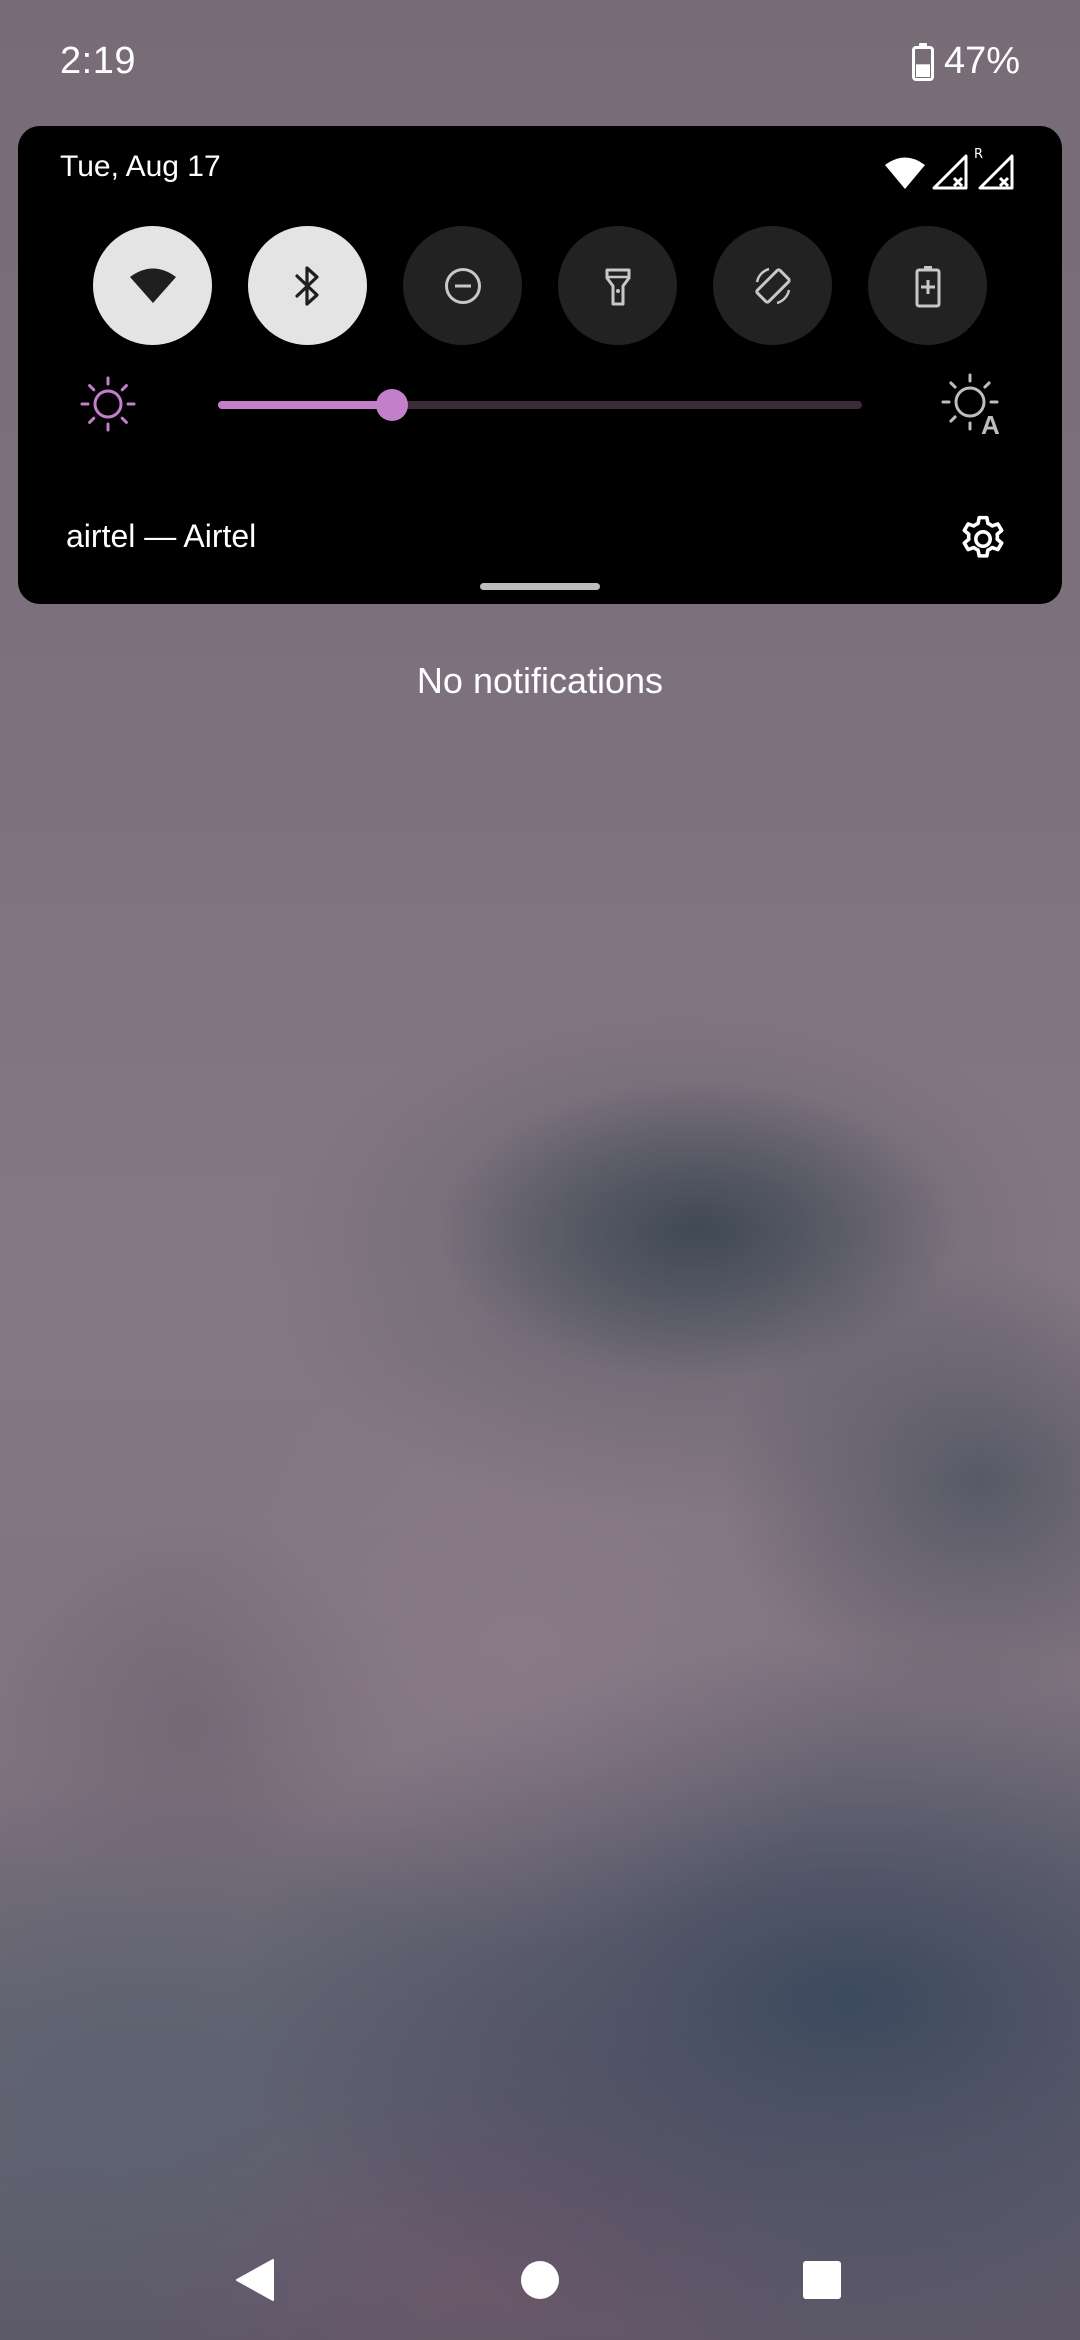  Describe the element at coordinates (540, 680) in the screenshot. I see `no-notifications-text: No notifications` at that location.